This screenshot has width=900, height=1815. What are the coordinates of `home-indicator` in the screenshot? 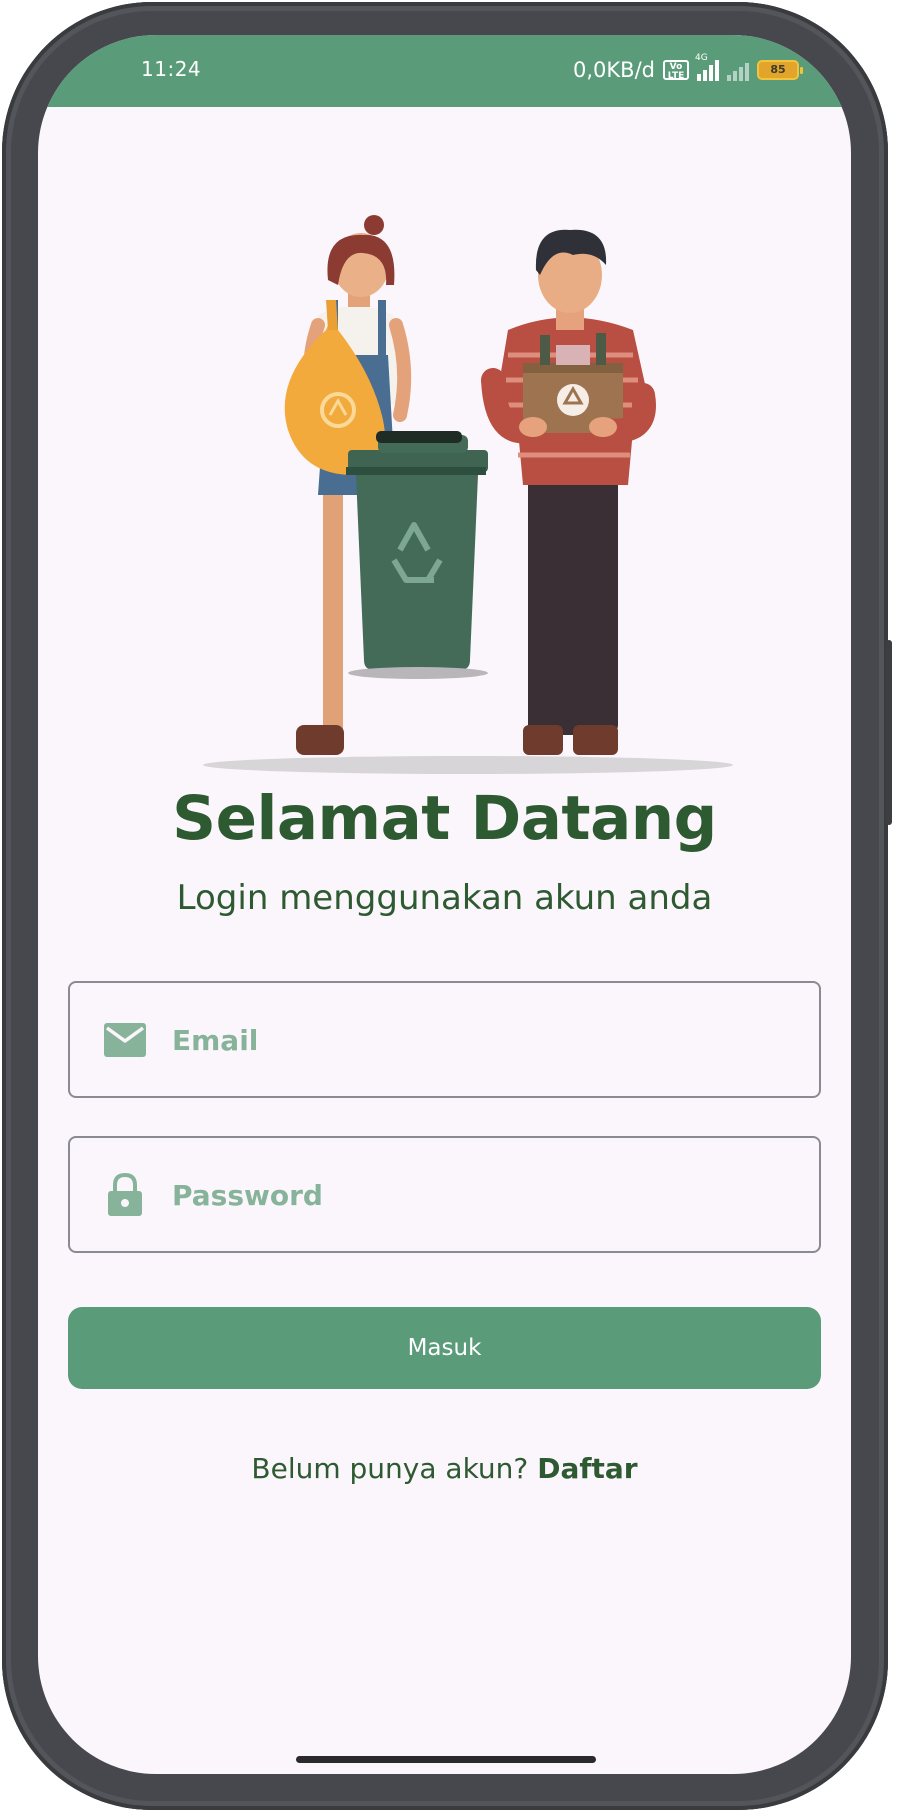 It's located at (446, 1759).